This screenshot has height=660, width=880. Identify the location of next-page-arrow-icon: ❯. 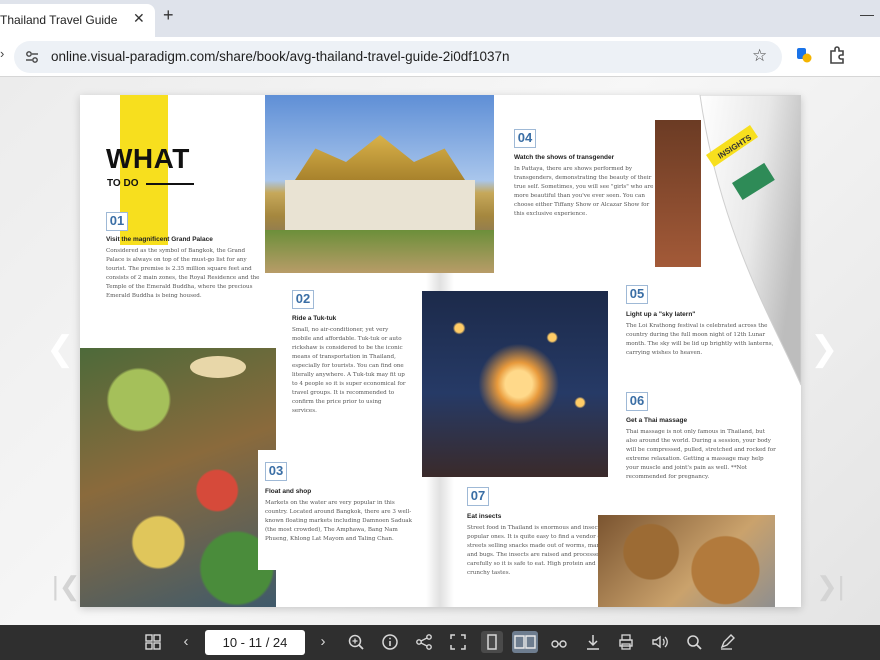
(824, 349).